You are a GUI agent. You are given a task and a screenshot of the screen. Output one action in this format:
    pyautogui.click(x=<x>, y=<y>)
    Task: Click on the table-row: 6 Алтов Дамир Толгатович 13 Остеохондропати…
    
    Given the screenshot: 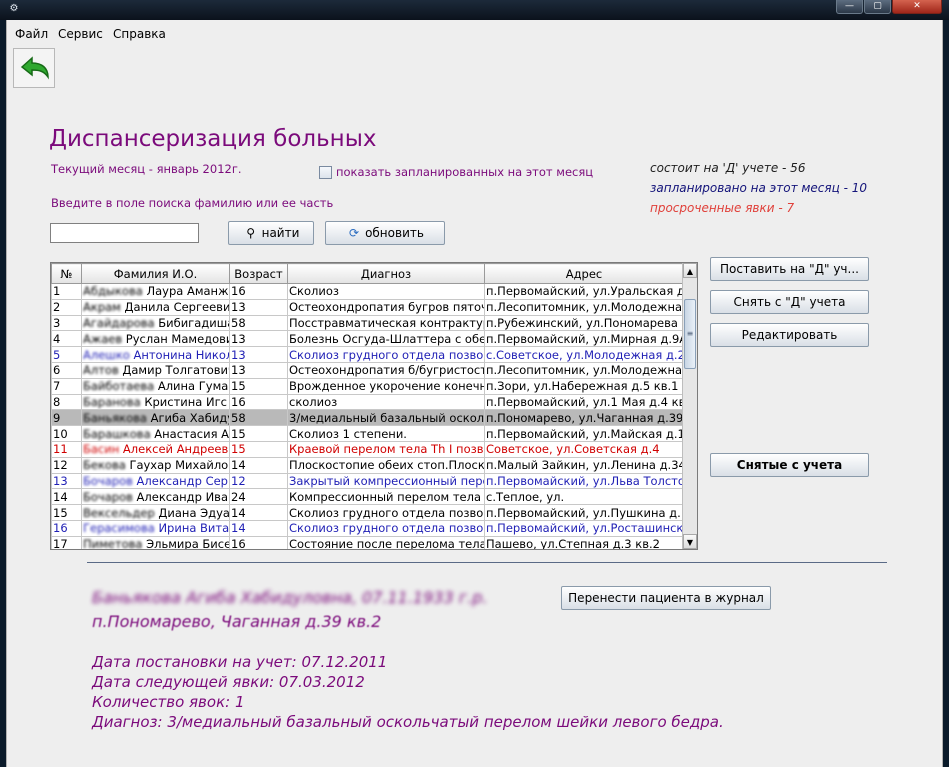 What is the action you would take?
    pyautogui.click(x=367, y=370)
    